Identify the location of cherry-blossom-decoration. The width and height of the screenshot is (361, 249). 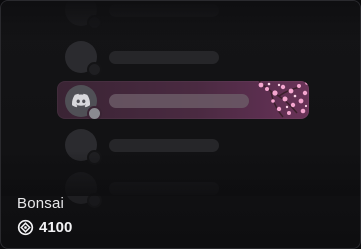
(283, 99).